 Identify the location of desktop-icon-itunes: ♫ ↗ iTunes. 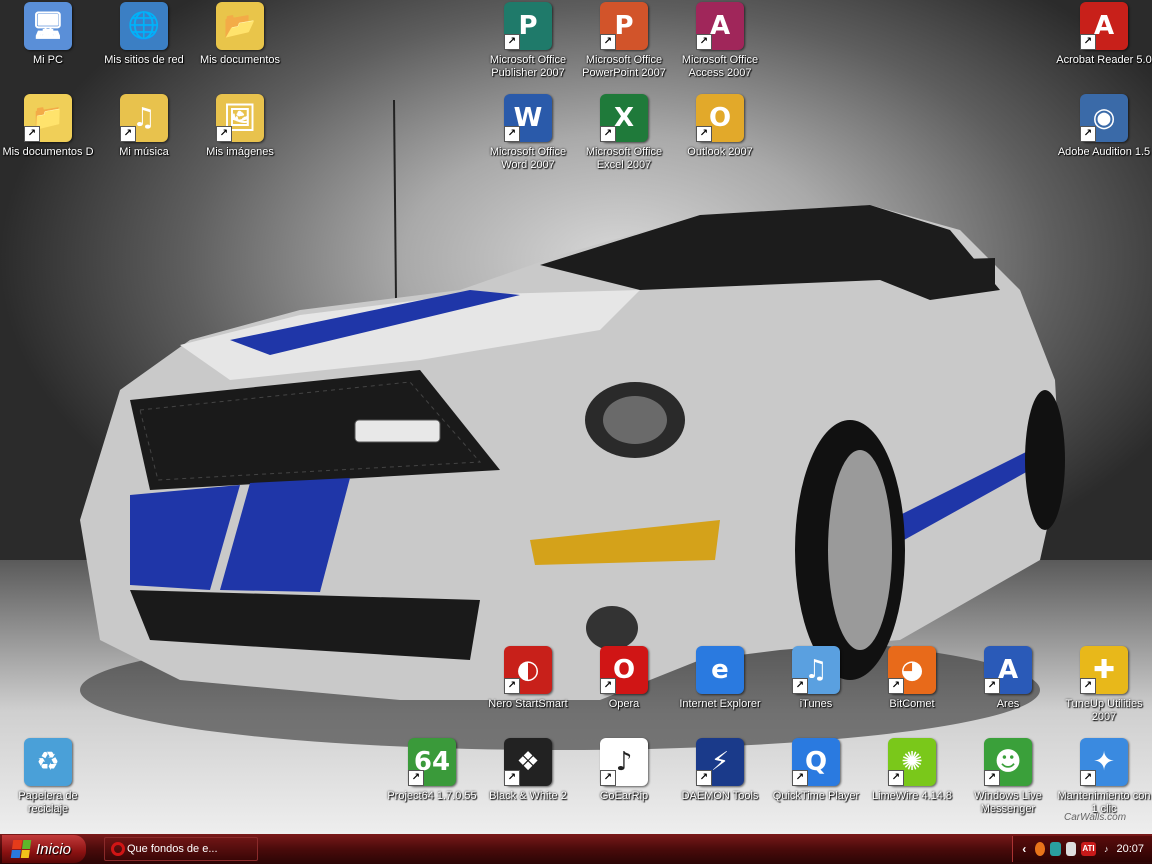
(816, 691).